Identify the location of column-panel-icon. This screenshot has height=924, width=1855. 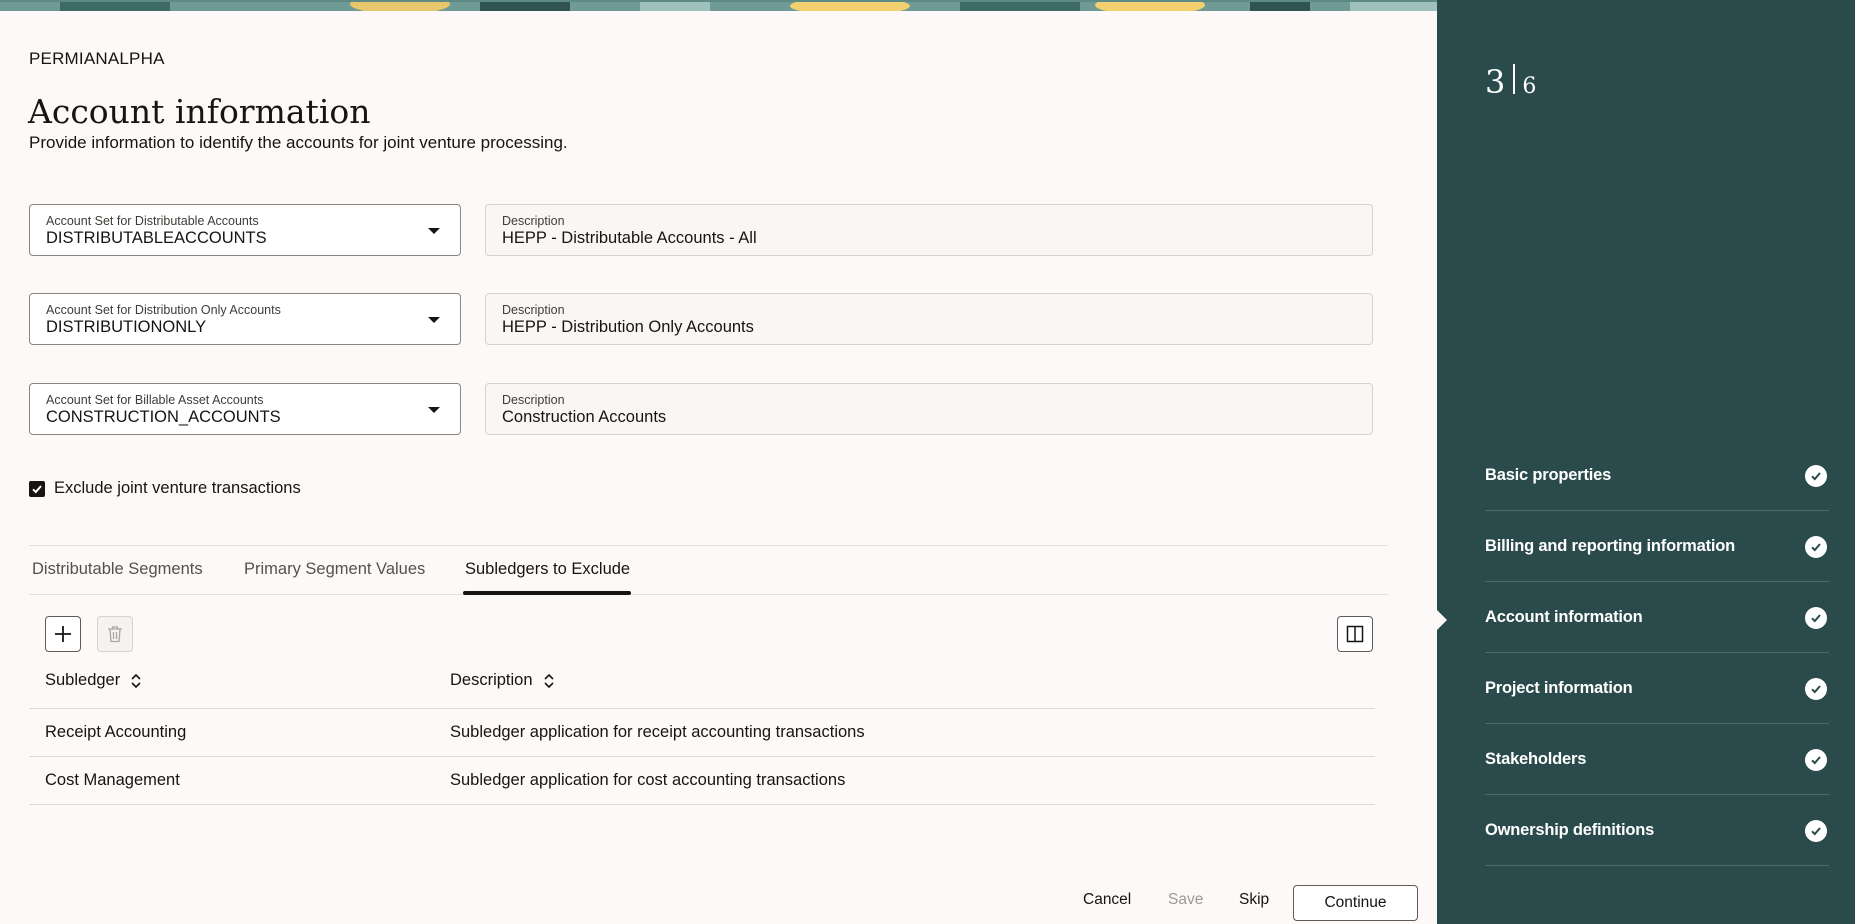
(1355, 634).